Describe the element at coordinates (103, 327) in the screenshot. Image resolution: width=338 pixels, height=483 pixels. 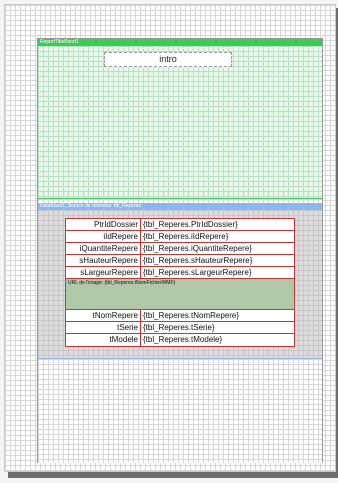
I see `field-label: tSerie` at that location.